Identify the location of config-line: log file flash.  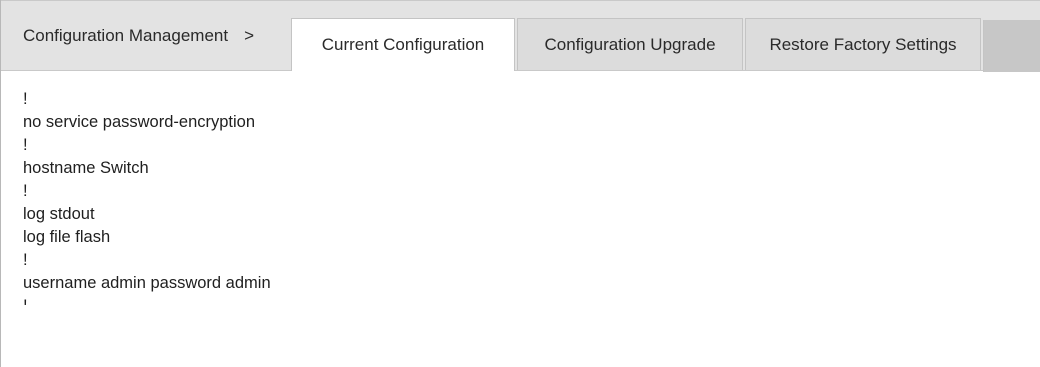
(67, 237).